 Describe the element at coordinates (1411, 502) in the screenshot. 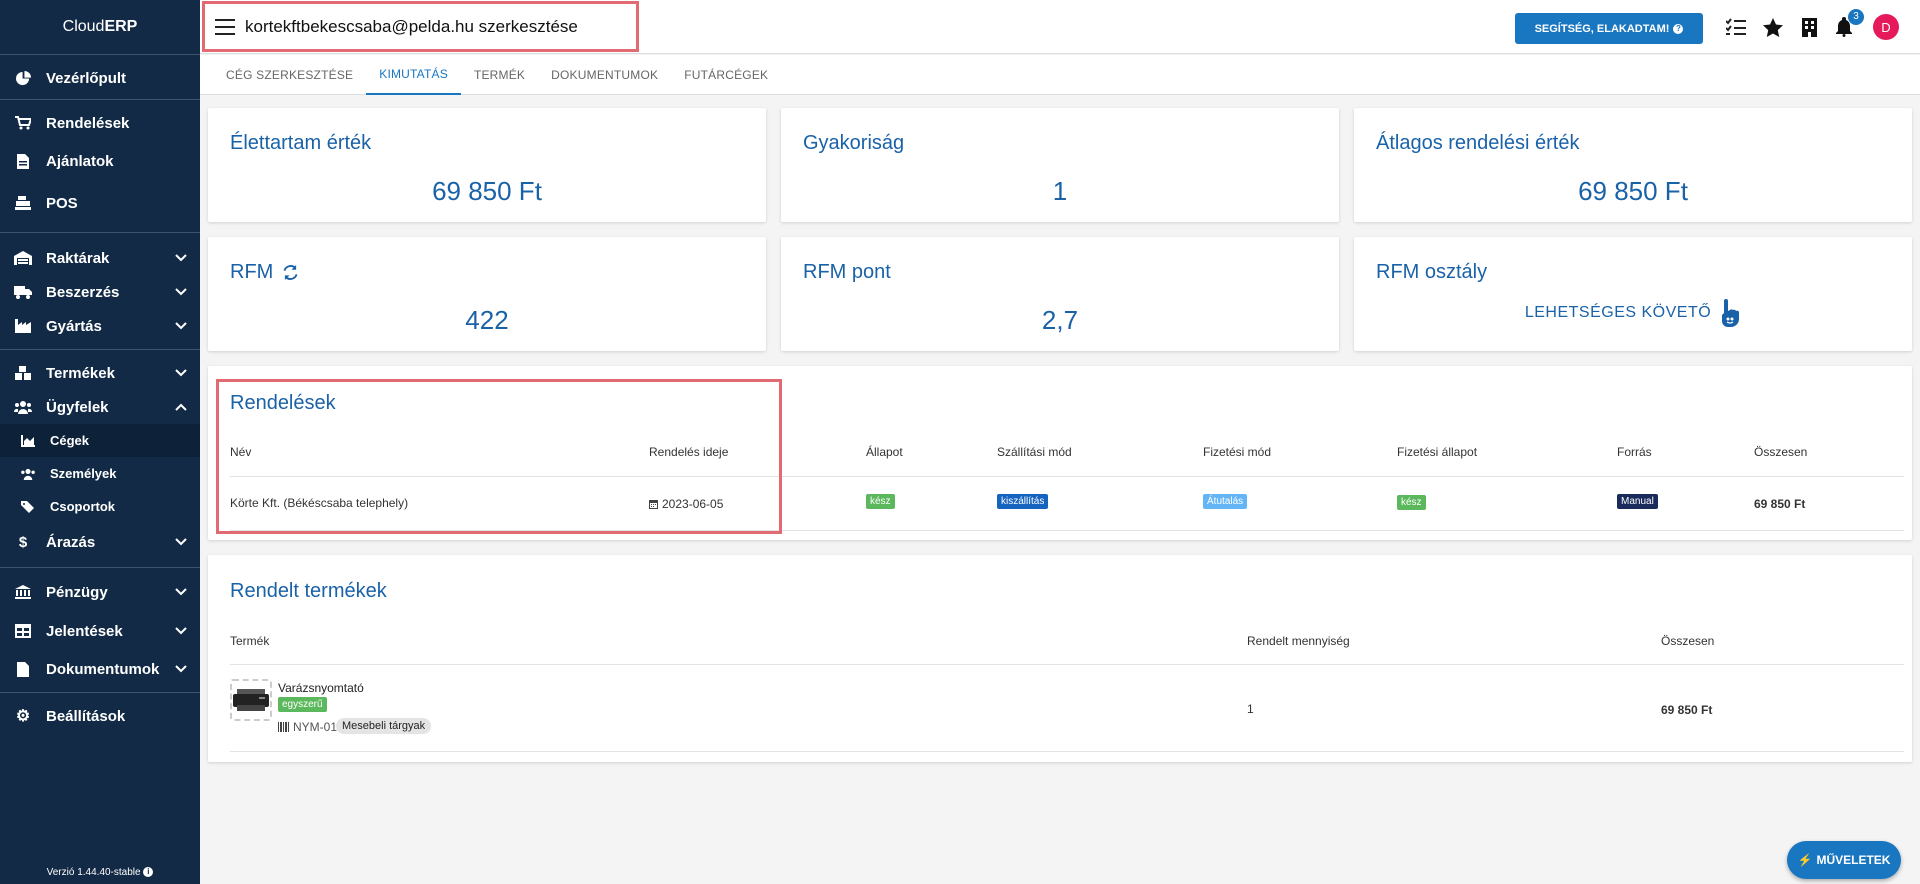

I see `payment-status-badge: kész` at that location.